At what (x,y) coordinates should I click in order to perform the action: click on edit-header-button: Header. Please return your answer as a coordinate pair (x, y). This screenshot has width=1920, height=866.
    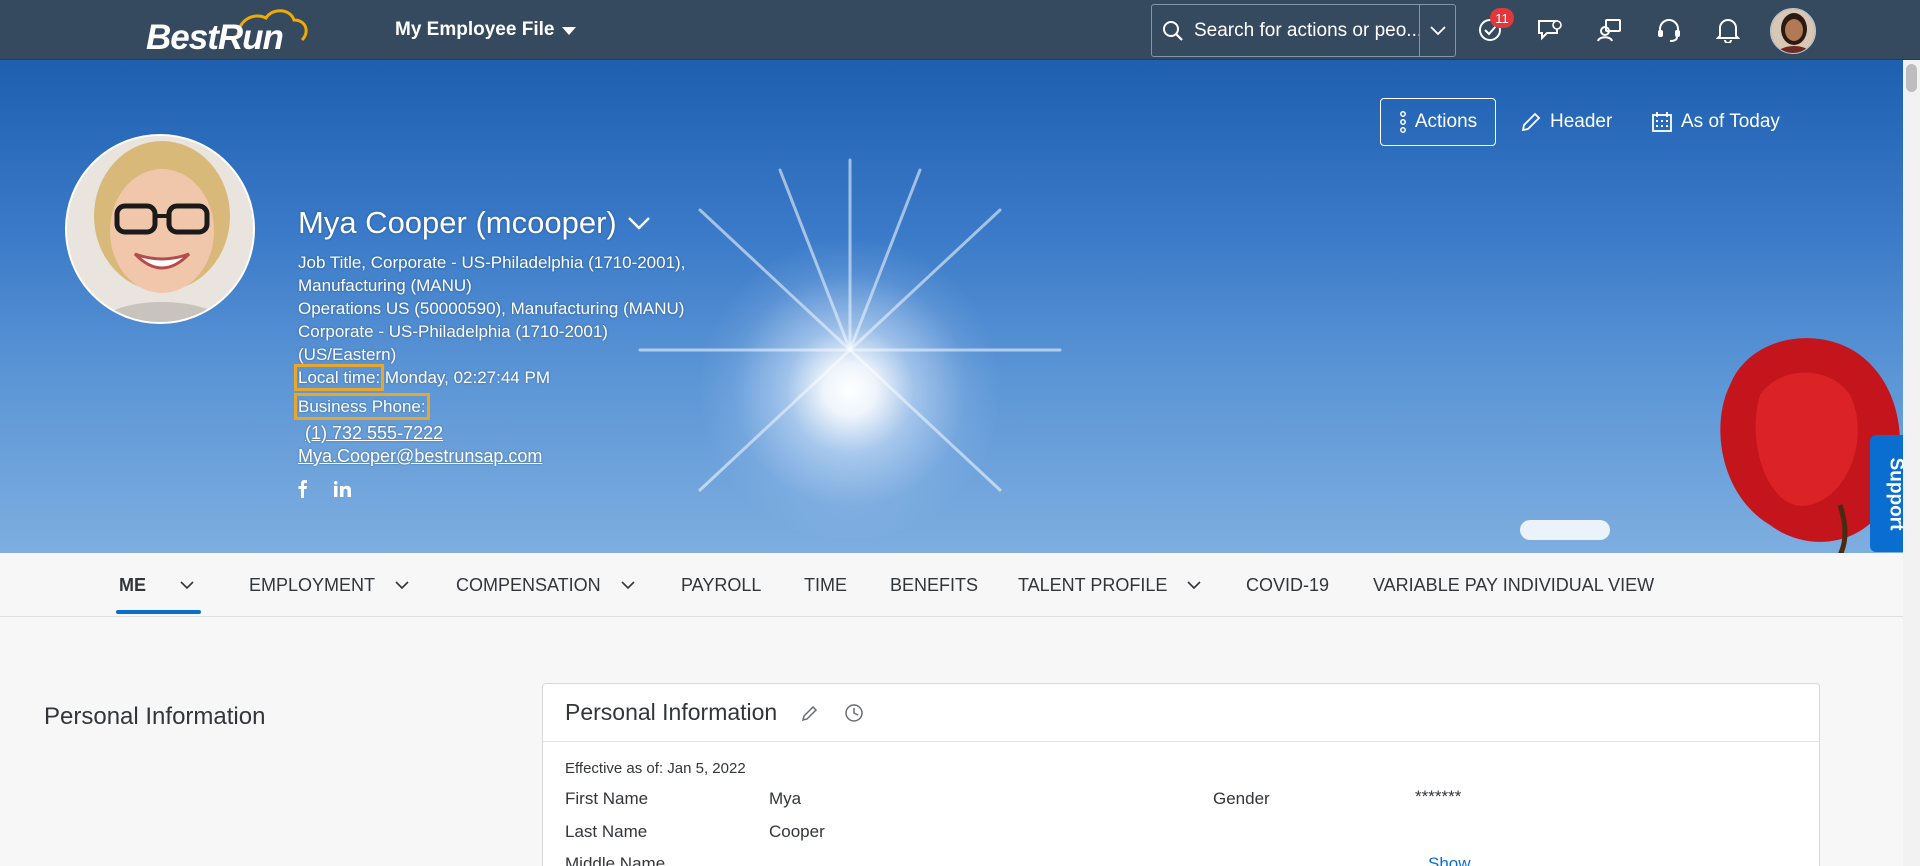
    Looking at the image, I should click on (1566, 122).